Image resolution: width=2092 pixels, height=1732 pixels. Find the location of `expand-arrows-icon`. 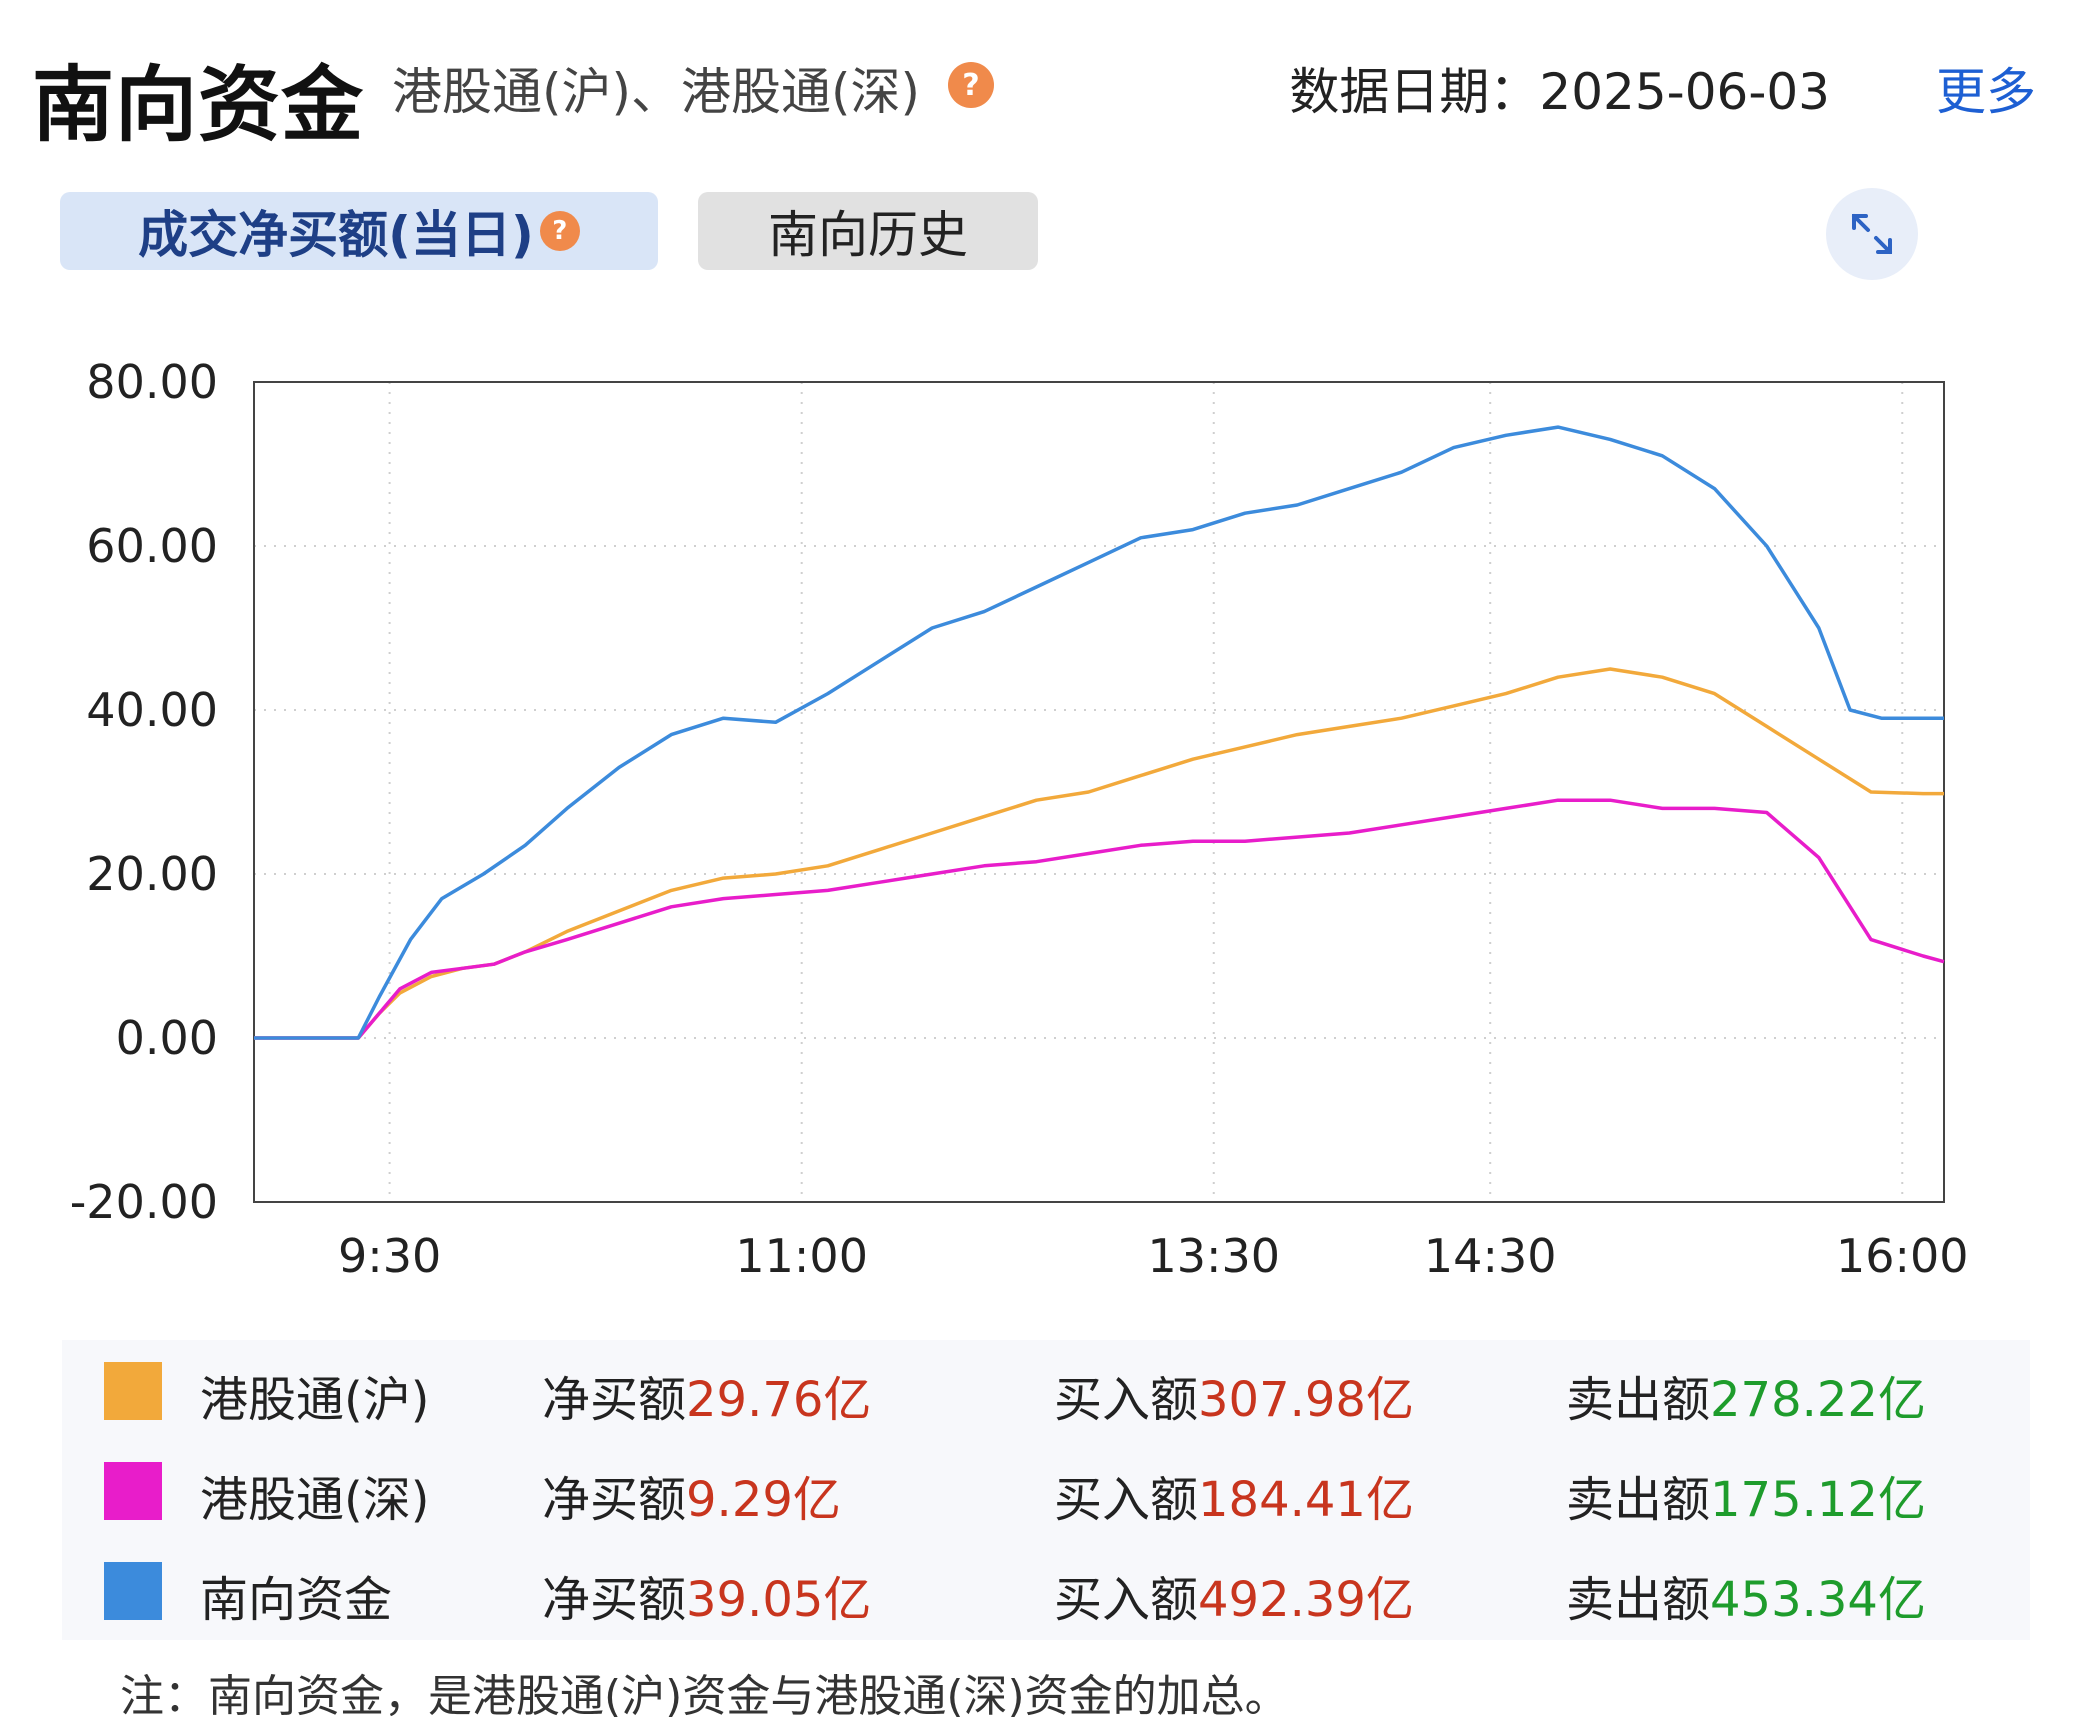

expand-arrows-icon is located at coordinates (1872, 234).